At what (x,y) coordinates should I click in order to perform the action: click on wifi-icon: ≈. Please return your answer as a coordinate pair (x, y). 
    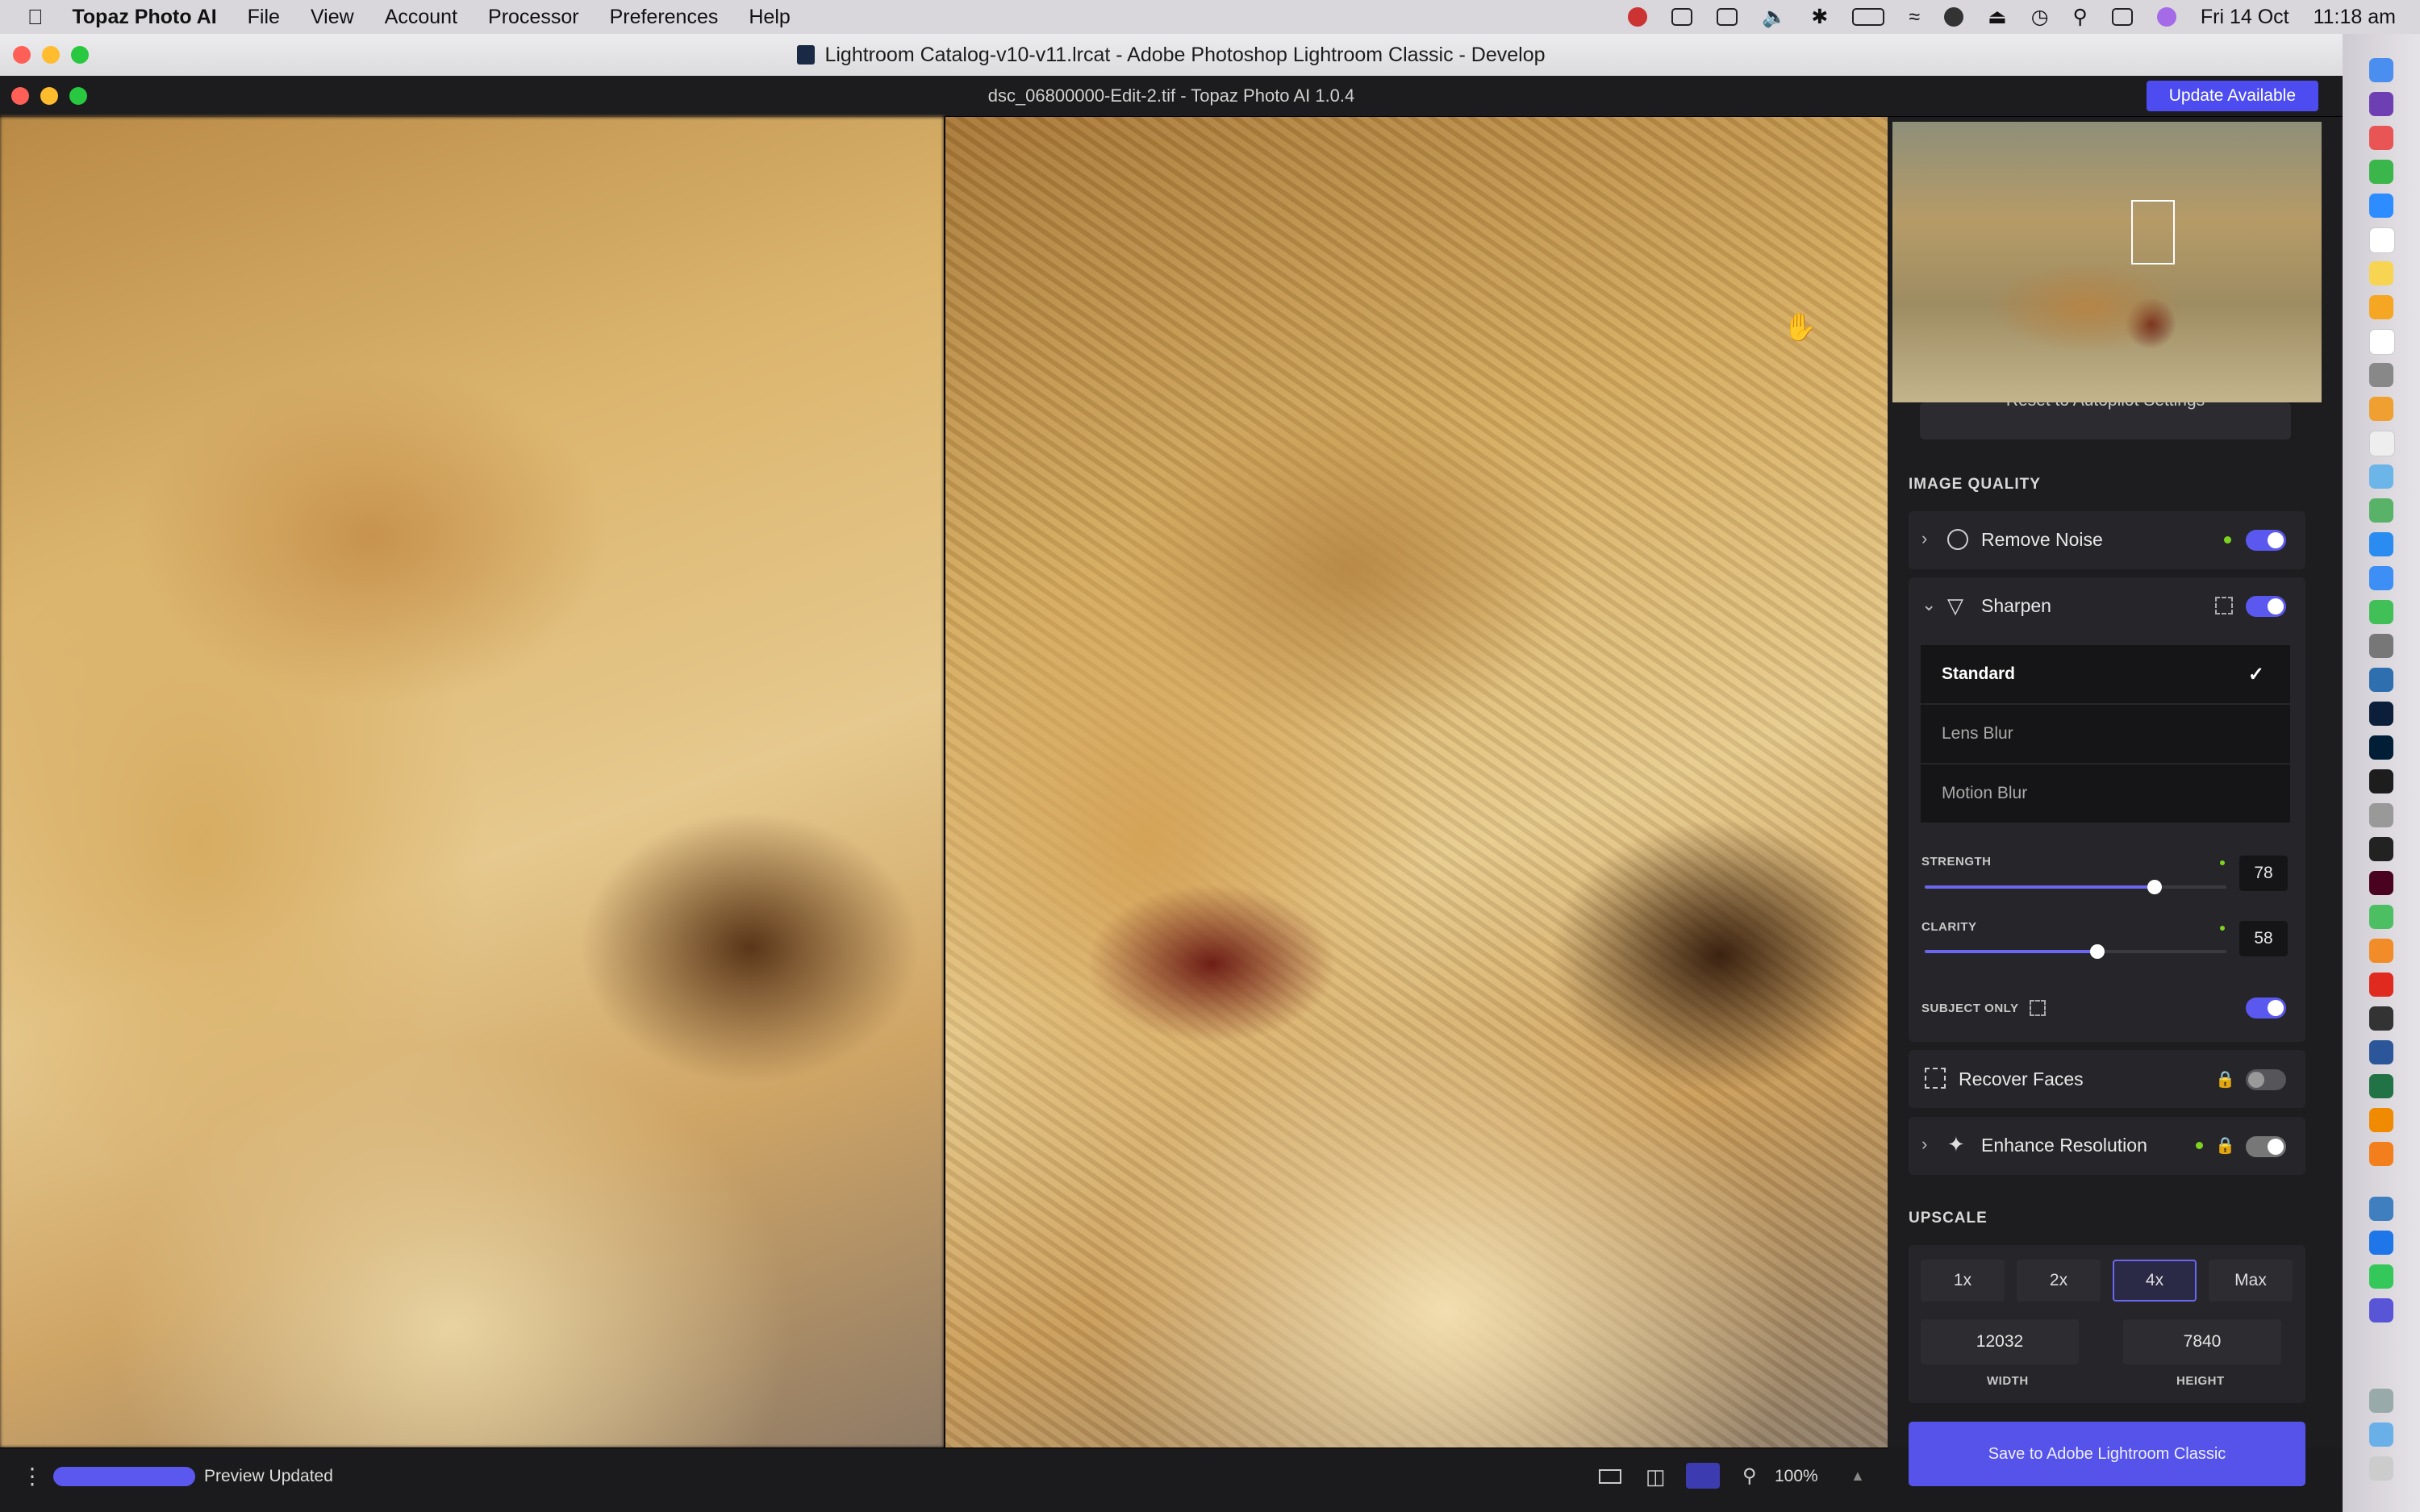
    Looking at the image, I should click on (1915, 17).